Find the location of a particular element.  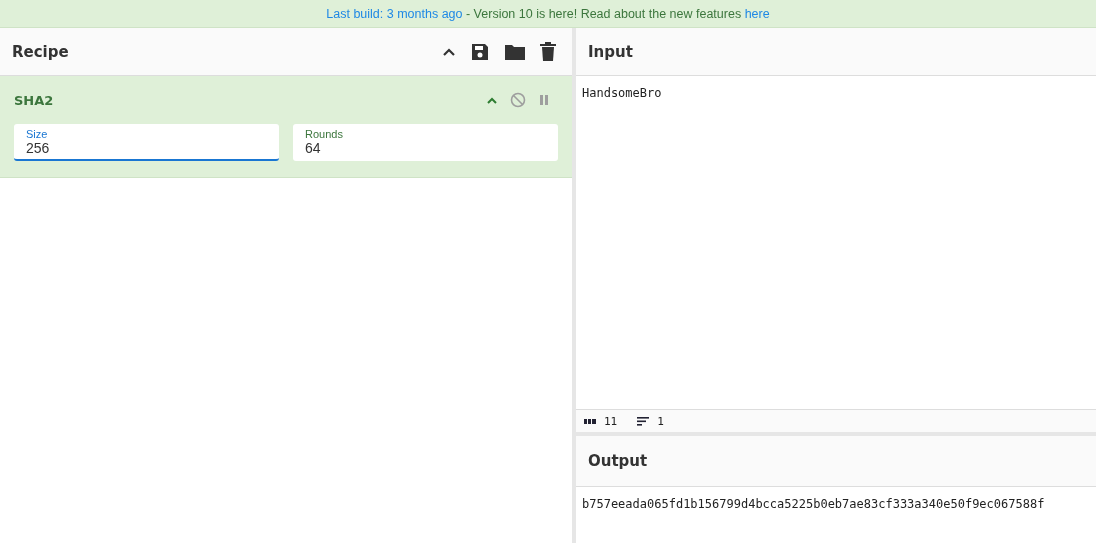

output-text: b757eeada065fd1b156799d4bcca5225b0eb7ae83cf333a340e50f9ec067588f is located at coordinates (813, 504).